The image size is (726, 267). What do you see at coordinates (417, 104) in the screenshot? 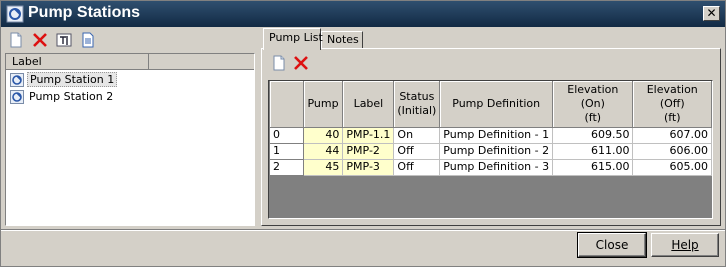
I see `column-header-status: Status (Initial)` at bounding box center [417, 104].